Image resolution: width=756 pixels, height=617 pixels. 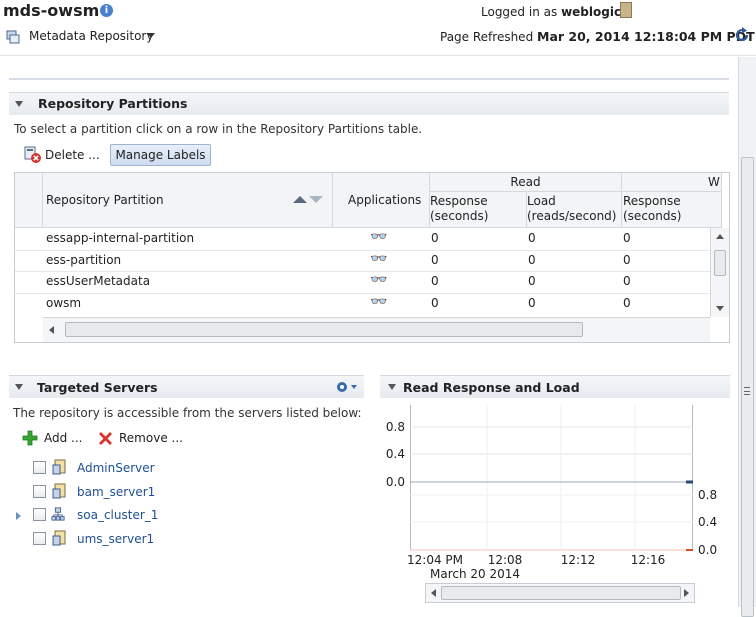 I want to click on column-header-write-response-label: Response (seconds), so click(x=652, y=208).